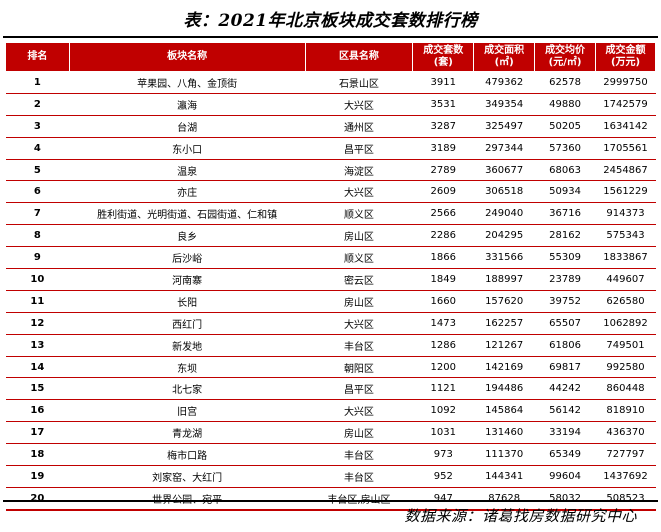  I want to click on area-cell: 349354, so click(504, 104).